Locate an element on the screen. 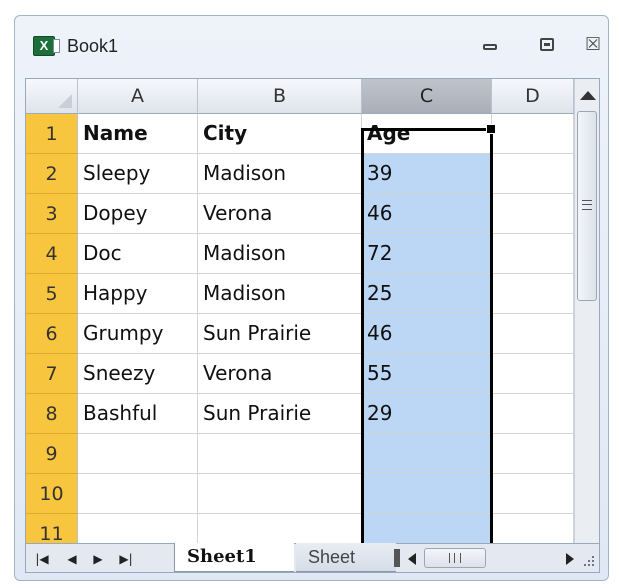  cell-c3: 46 is located at coordinates (427, 214).